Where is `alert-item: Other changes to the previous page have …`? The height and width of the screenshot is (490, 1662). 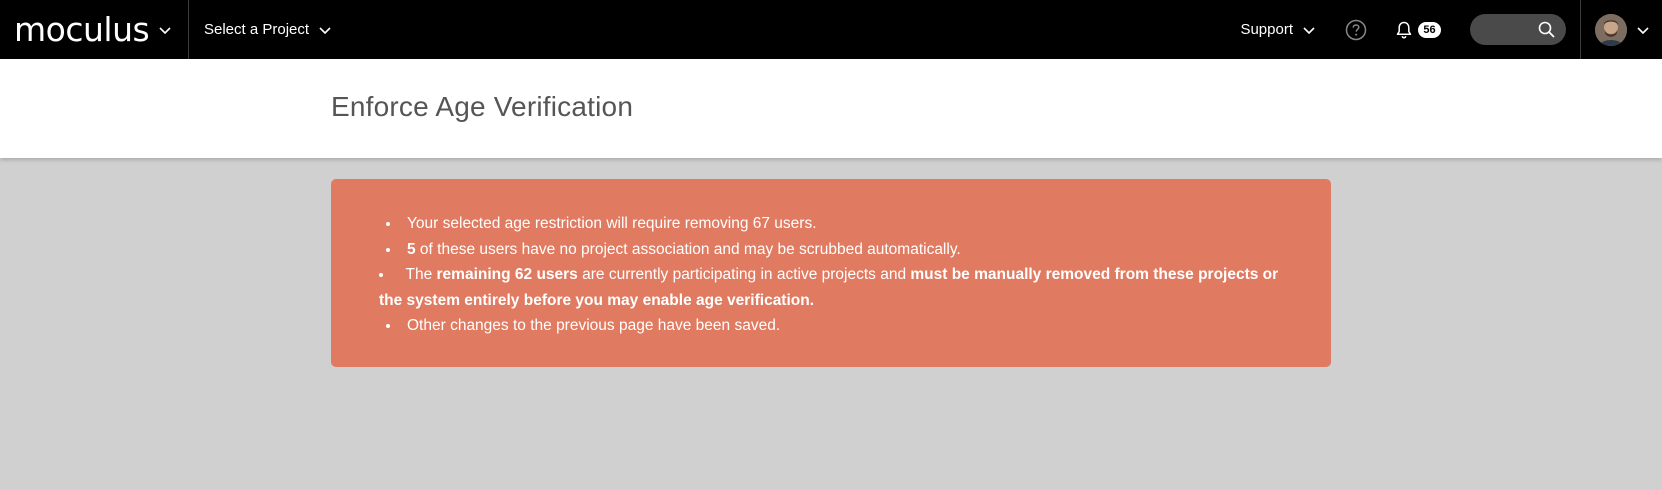 alert-item: Other changes to the previous page have … is located at coordinates (846, 326).